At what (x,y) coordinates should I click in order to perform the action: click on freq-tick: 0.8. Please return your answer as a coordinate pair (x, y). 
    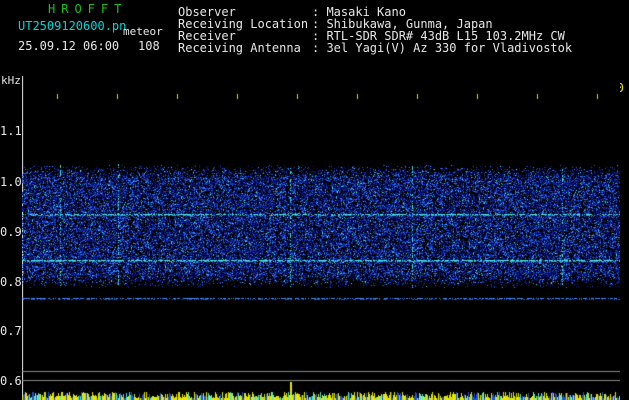
    Looking at the image, I should click on (11, 282).